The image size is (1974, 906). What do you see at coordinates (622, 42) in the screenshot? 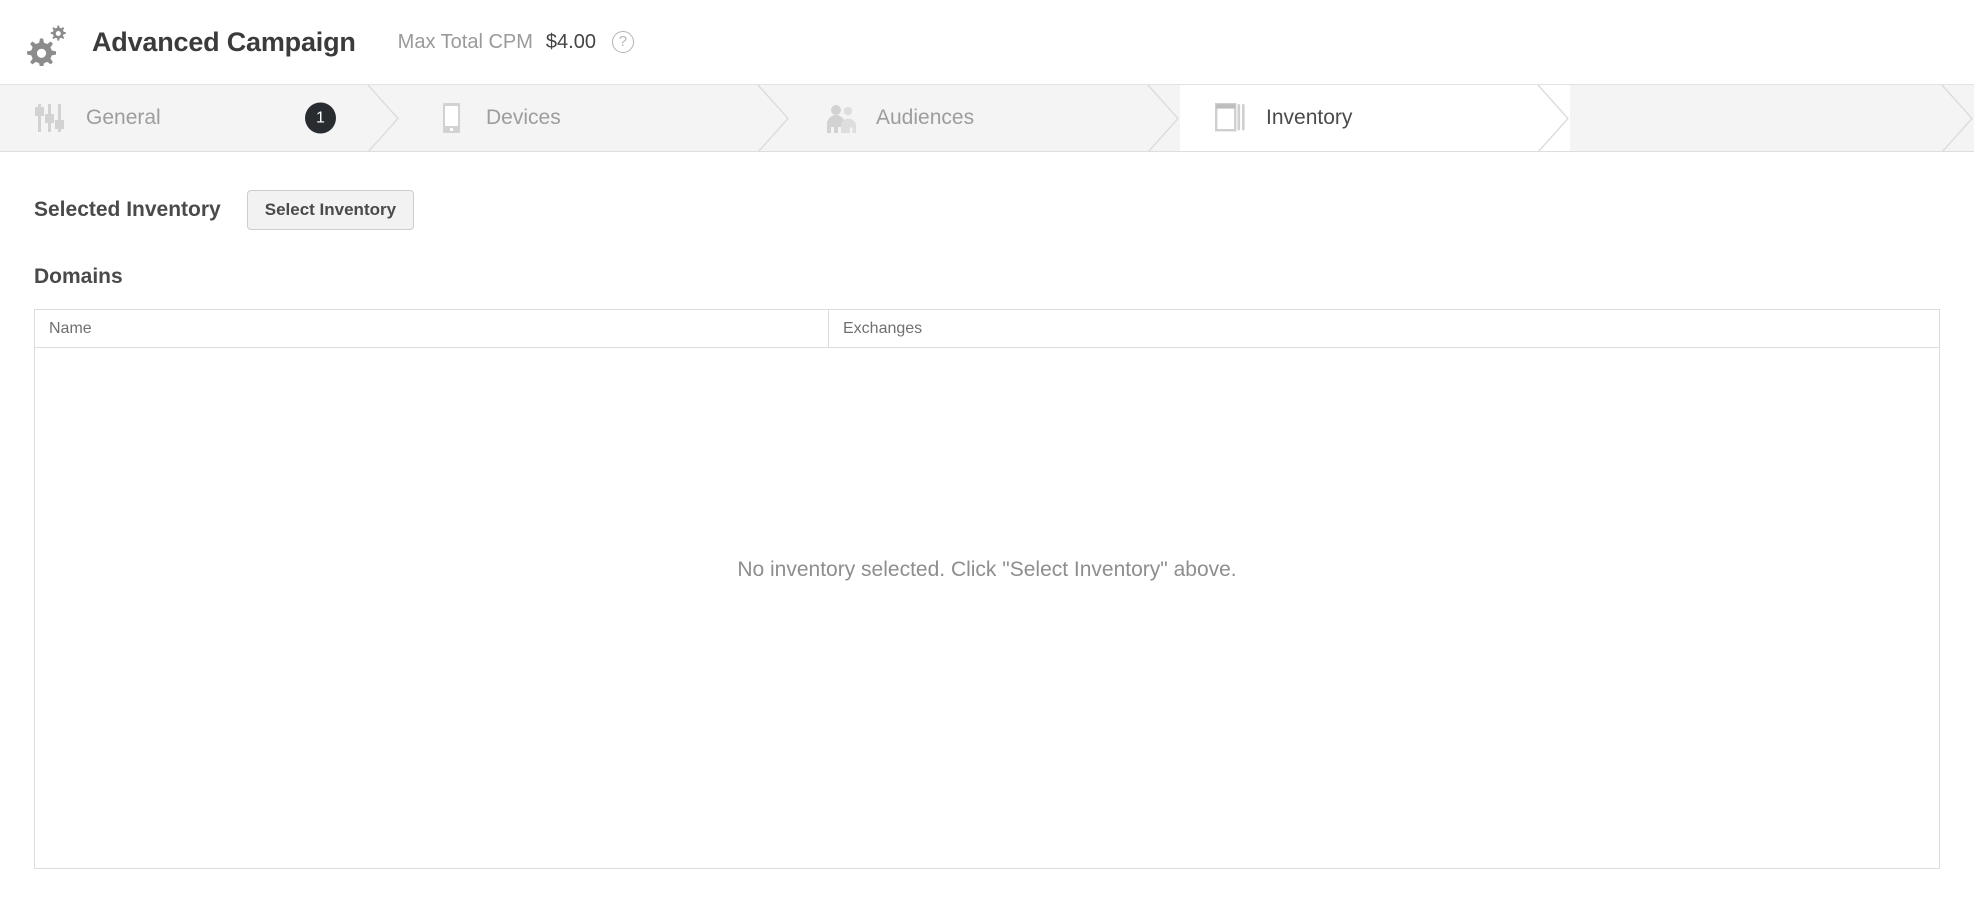
I see `help-circle-icon: ?` at bounding box center [622, 42].